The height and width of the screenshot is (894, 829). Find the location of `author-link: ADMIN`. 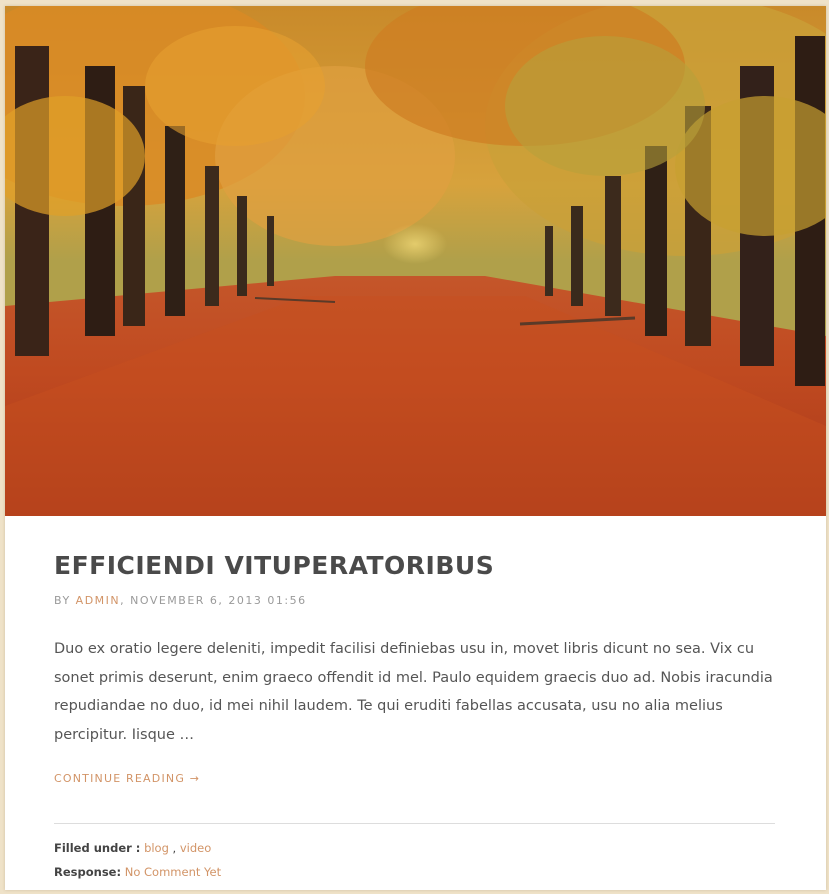

author-link: ADMIN is located at coordinates (98, 600).